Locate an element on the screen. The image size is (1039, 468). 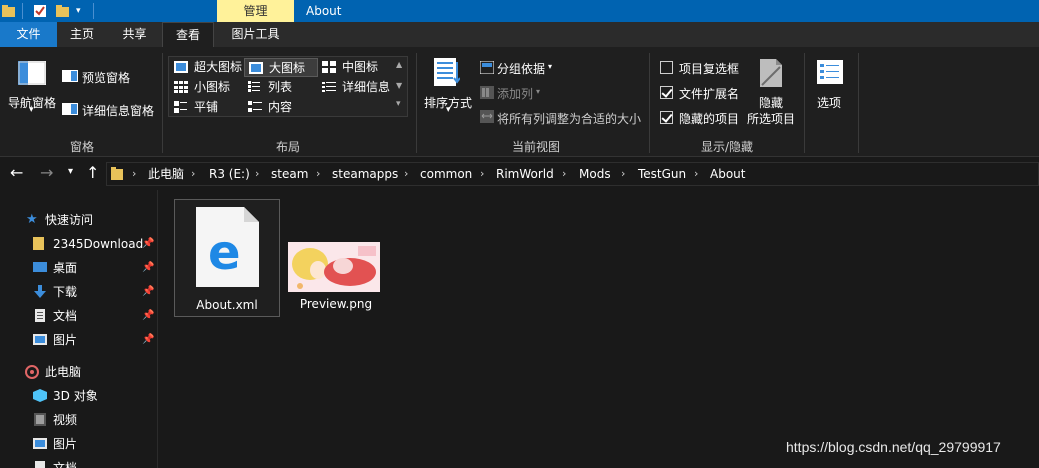
breadcrumb-steam: steam is located at coordinates (289, 174).